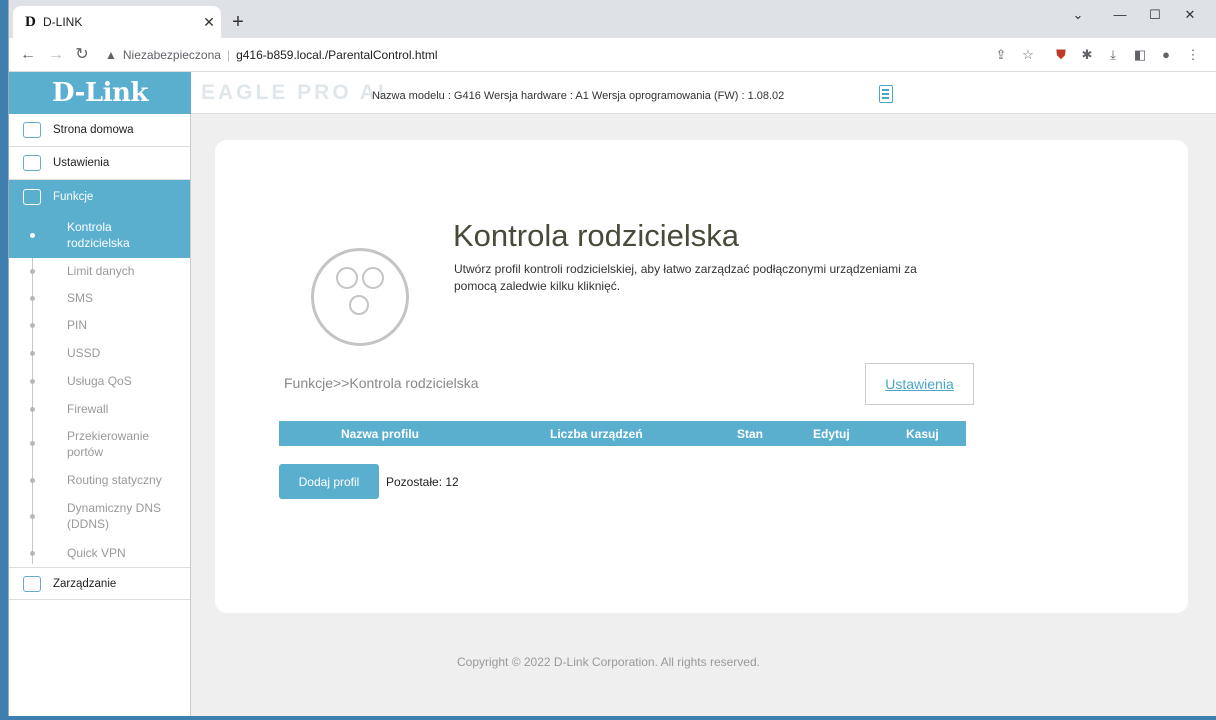 The width and height of the screenshot is (1216, 720). What do you see at coordinates (1155, 15) in the screenshot?
I see `maximize-icon: ☐` at bounding box center [1155, 15].